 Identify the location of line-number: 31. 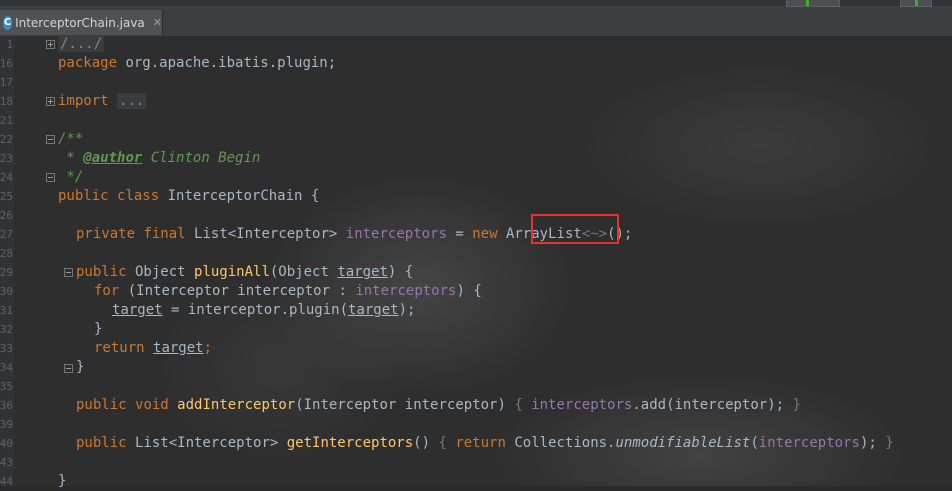
(6, 310).